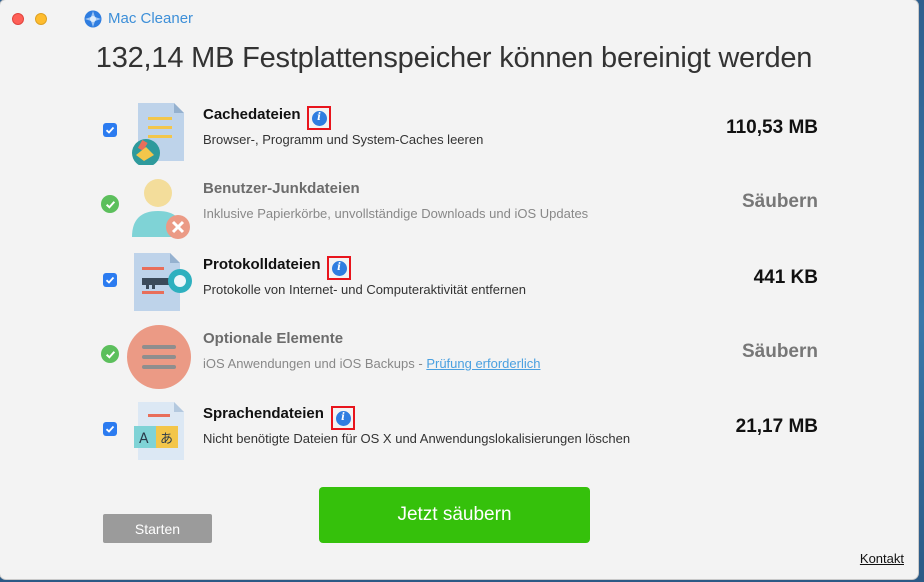 This screenshot has height=582, width=924. Describe the element at coordinates (41, 19) in the screenshot. I see `minimize-window-button` at that location.